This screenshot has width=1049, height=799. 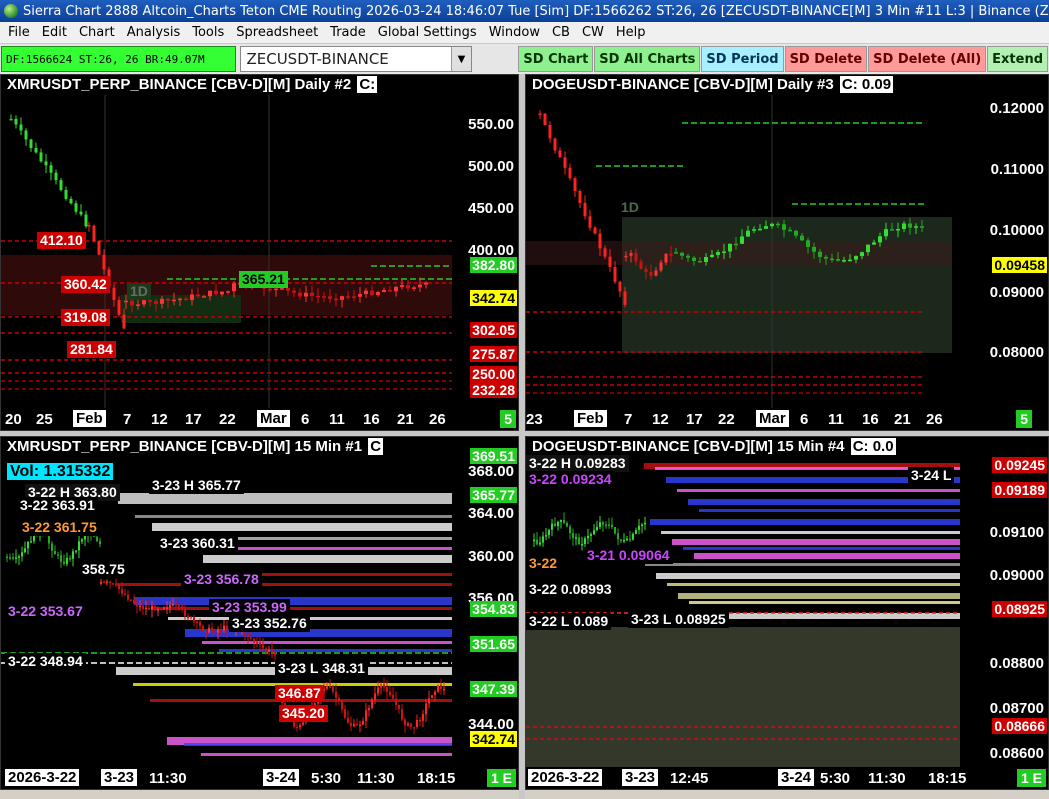 I want to click on time-axis: 20 25 Feb 7 12 17 22 Mar 6 11 16 21 26 5, so click(x=259, y=419).